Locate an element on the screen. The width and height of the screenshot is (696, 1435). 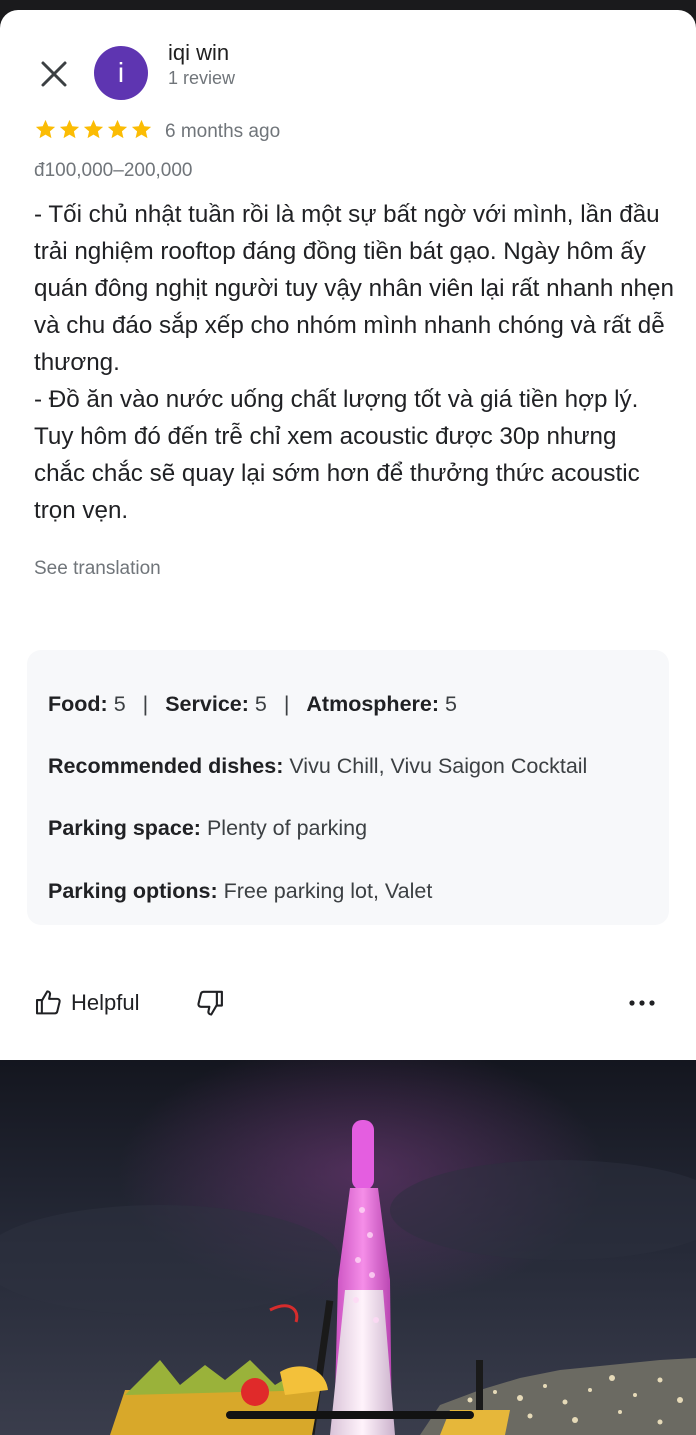
atmosphere-label: Atmosphere: is located at coordinates (373, 704).